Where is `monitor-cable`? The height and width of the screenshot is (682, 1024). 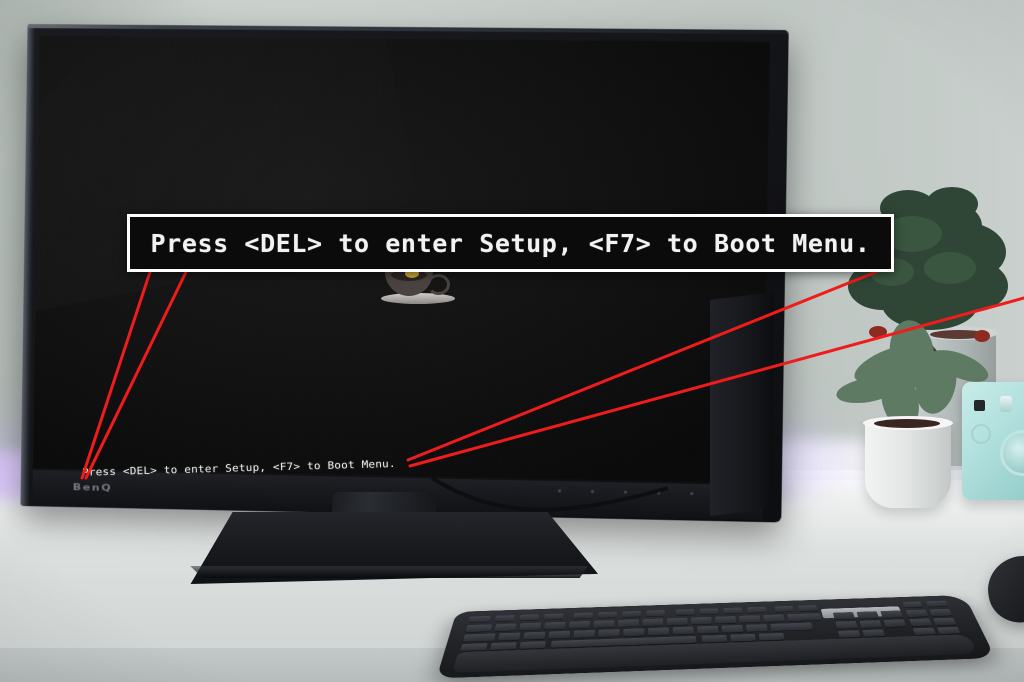
monitor-cable is located at coordinates (549, 494).